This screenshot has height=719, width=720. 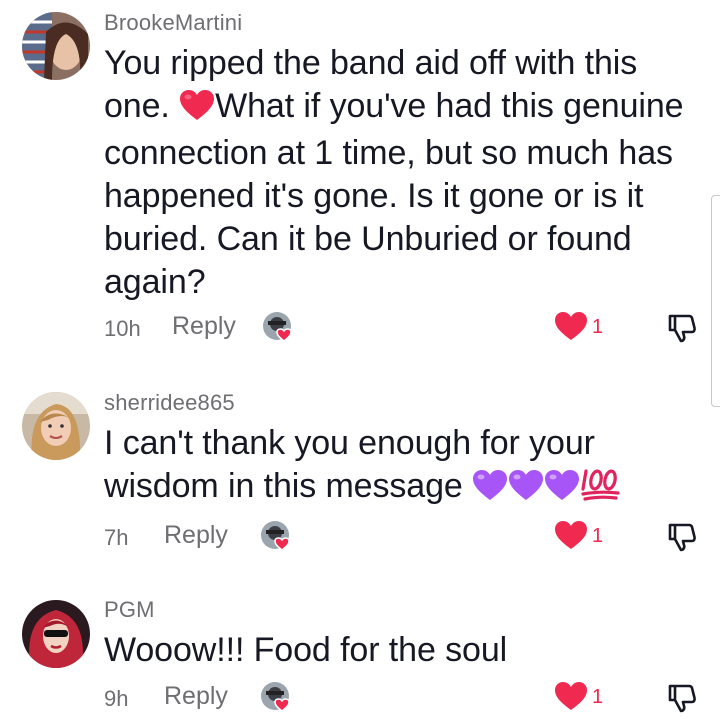 What do you see at coordinates (116, 698) in the screenshot?
I see `comment-timestamp: 9h` at bounding box center [116, 698].